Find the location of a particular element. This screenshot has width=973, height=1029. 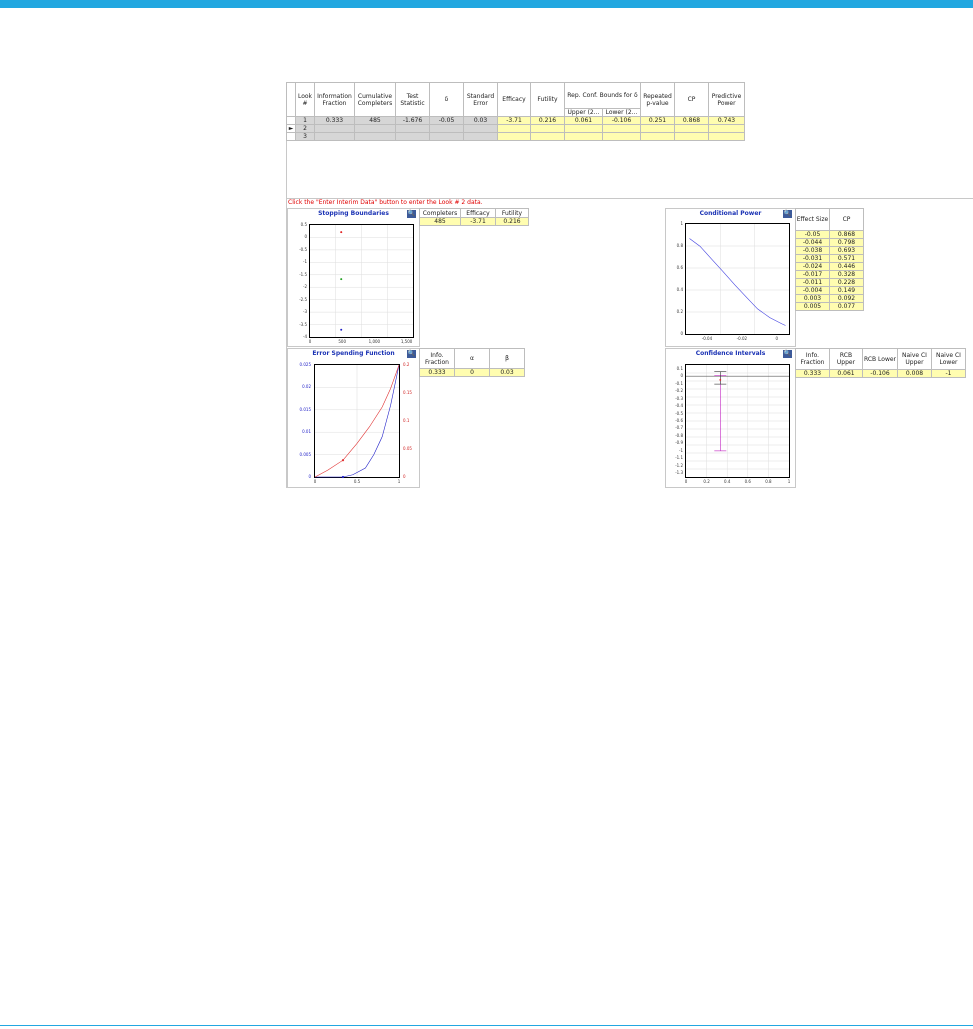

y-tick-label: 0.2 is located at coordinates (679, 311).